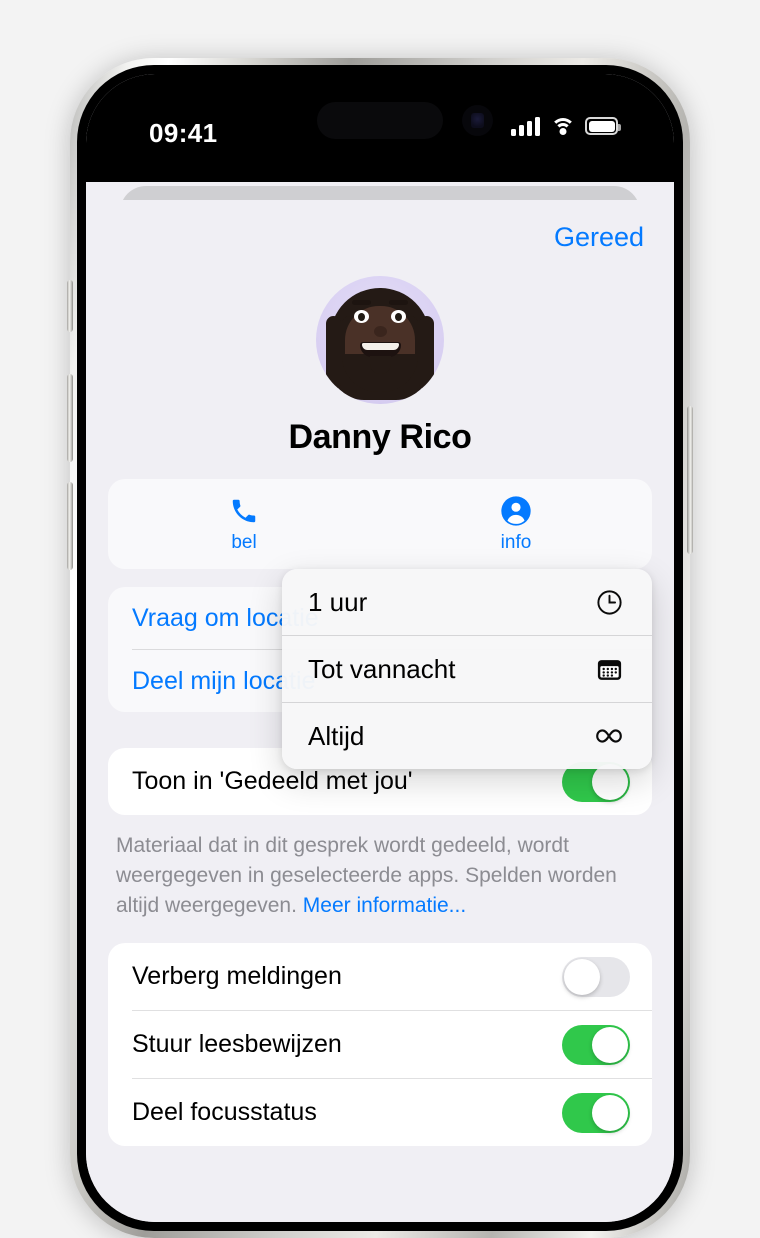  I want to click on phone-icon, so click(244, 511).